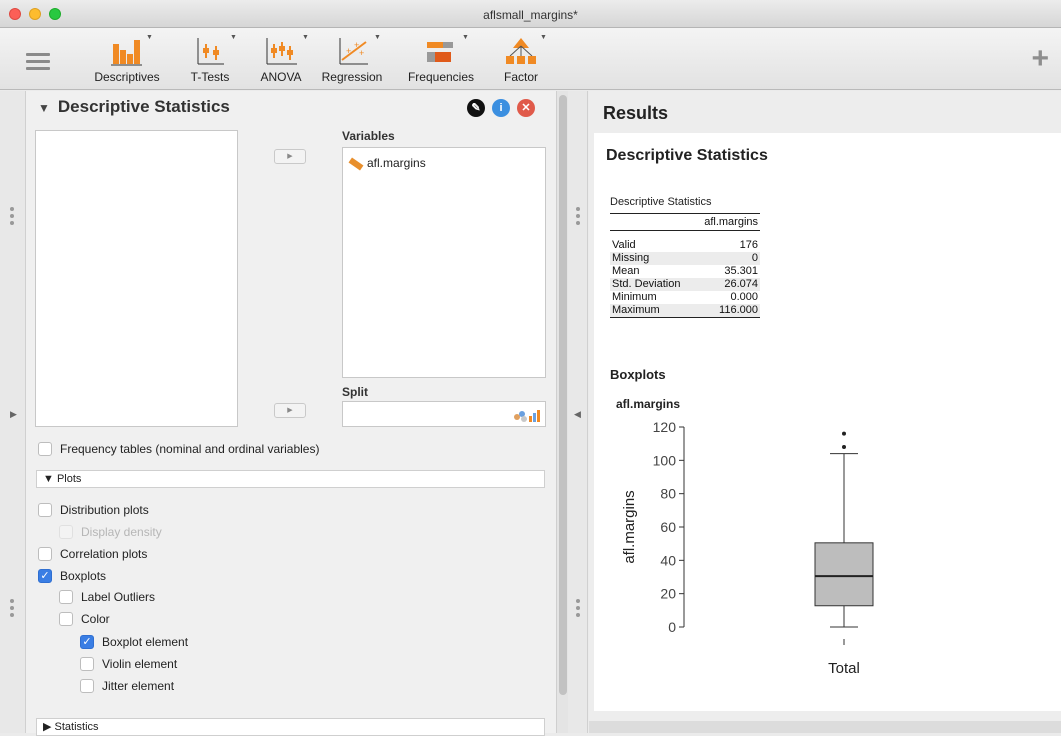 The width and height of the screenshot is (1061, 736). I want to click on collapse-arrow-icon: ◀, so click(577, 414).